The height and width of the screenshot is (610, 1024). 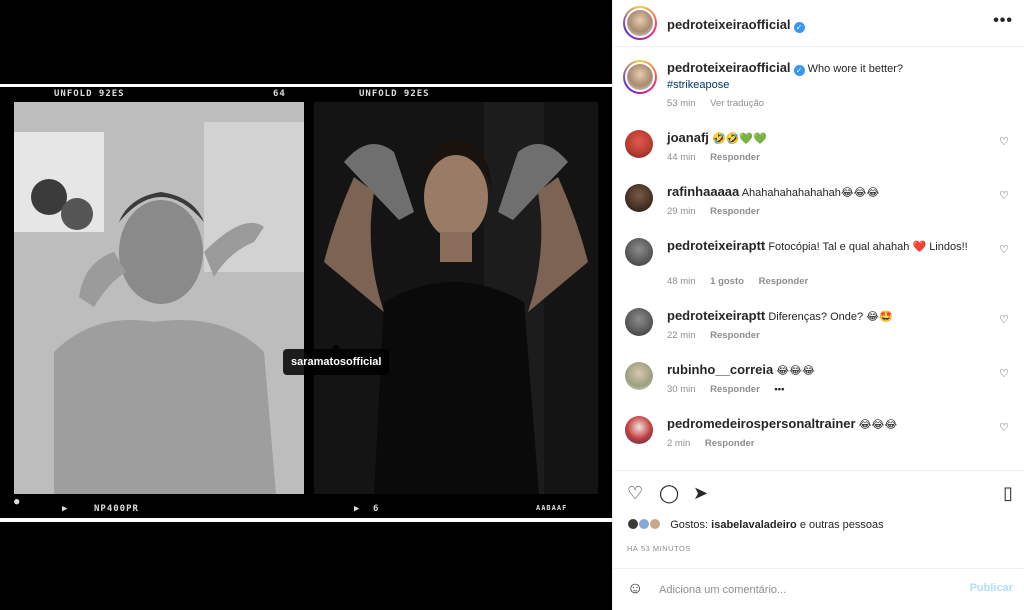 I want to click on comment-meta: 48 min 1 gosto Responder, so click(x=737, y=281).